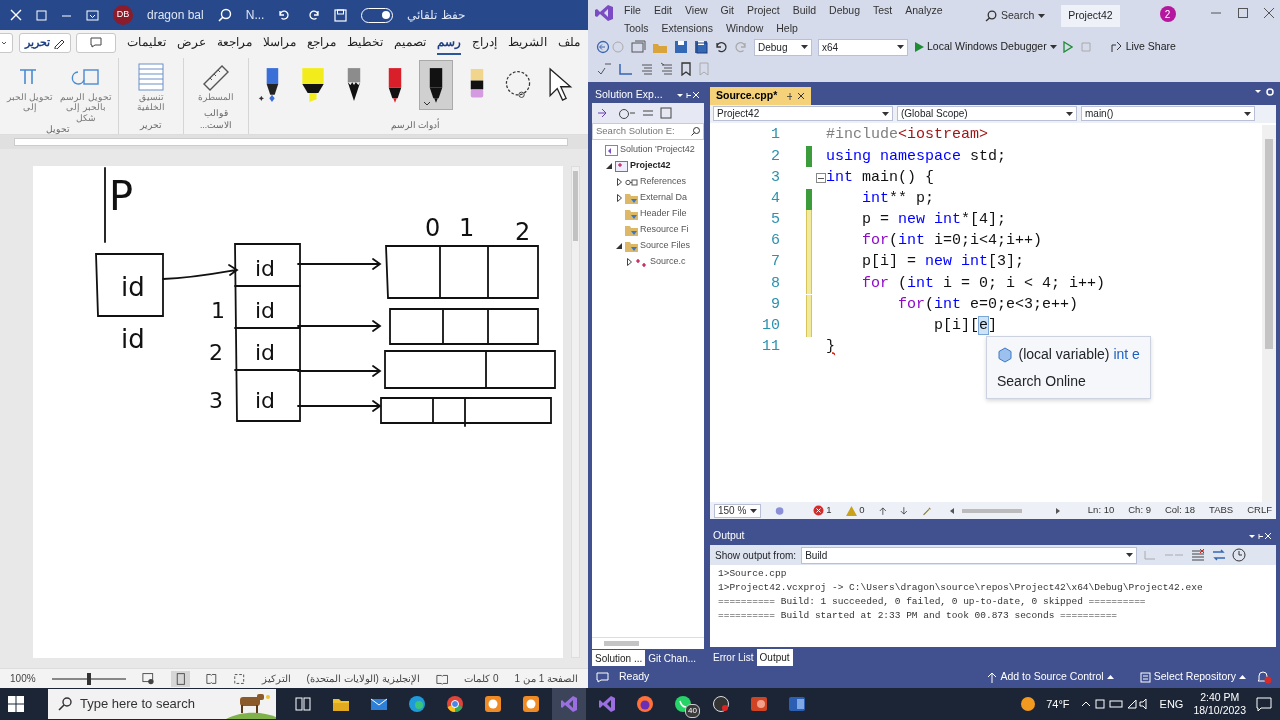  I want to click on language-status: الإنجليزية (الولايات المتحدة), so click(363, 678).